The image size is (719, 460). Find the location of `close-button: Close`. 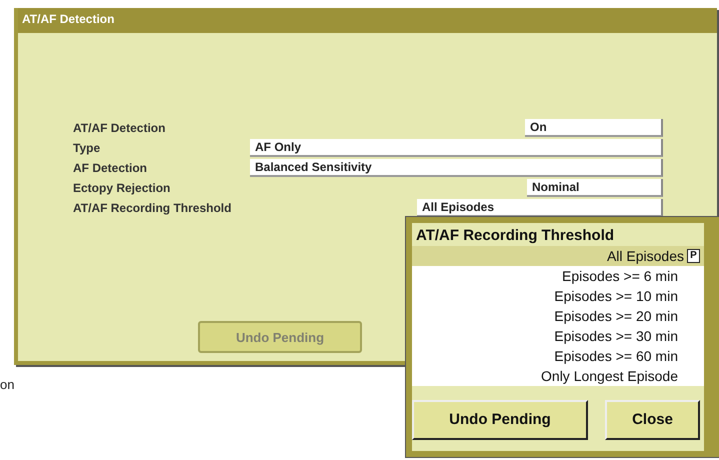

close-button: Close is located at coordinates (652, 420).